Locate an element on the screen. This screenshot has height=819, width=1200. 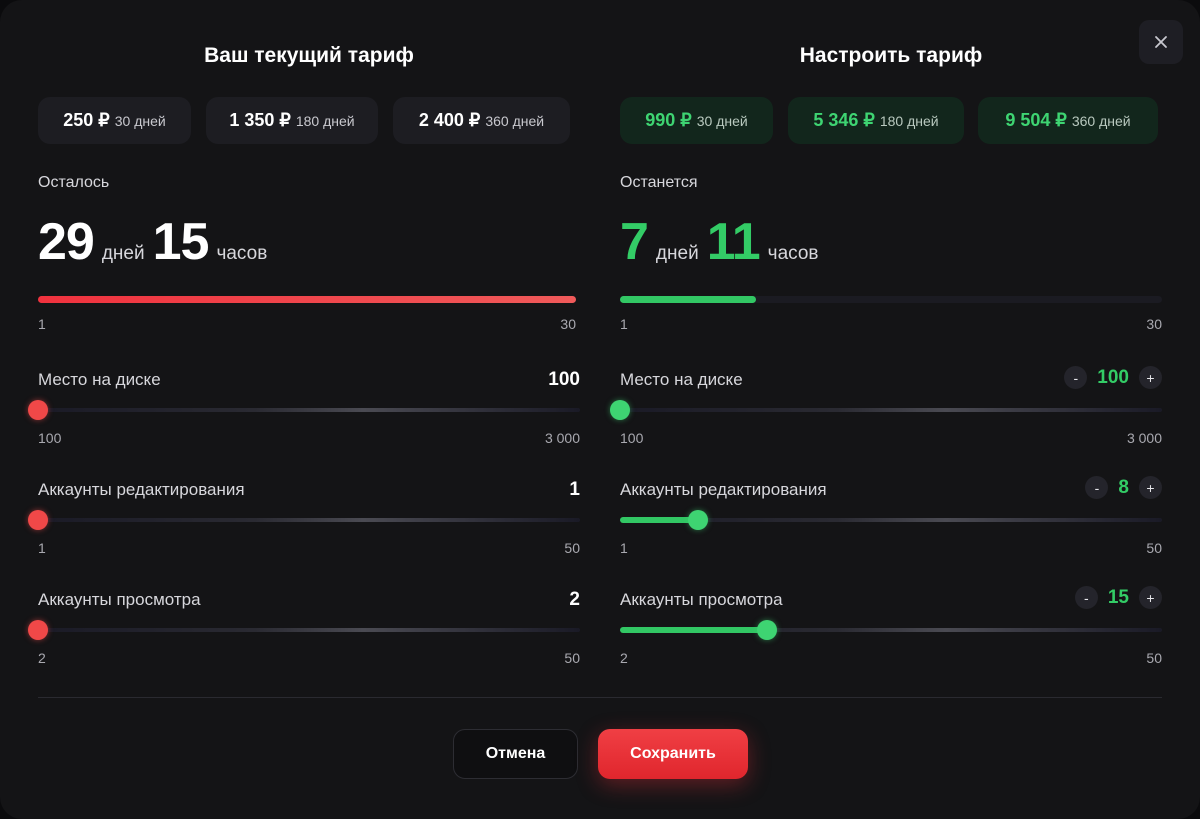
remain-hours: 15 is located at coordinates (181, 242).